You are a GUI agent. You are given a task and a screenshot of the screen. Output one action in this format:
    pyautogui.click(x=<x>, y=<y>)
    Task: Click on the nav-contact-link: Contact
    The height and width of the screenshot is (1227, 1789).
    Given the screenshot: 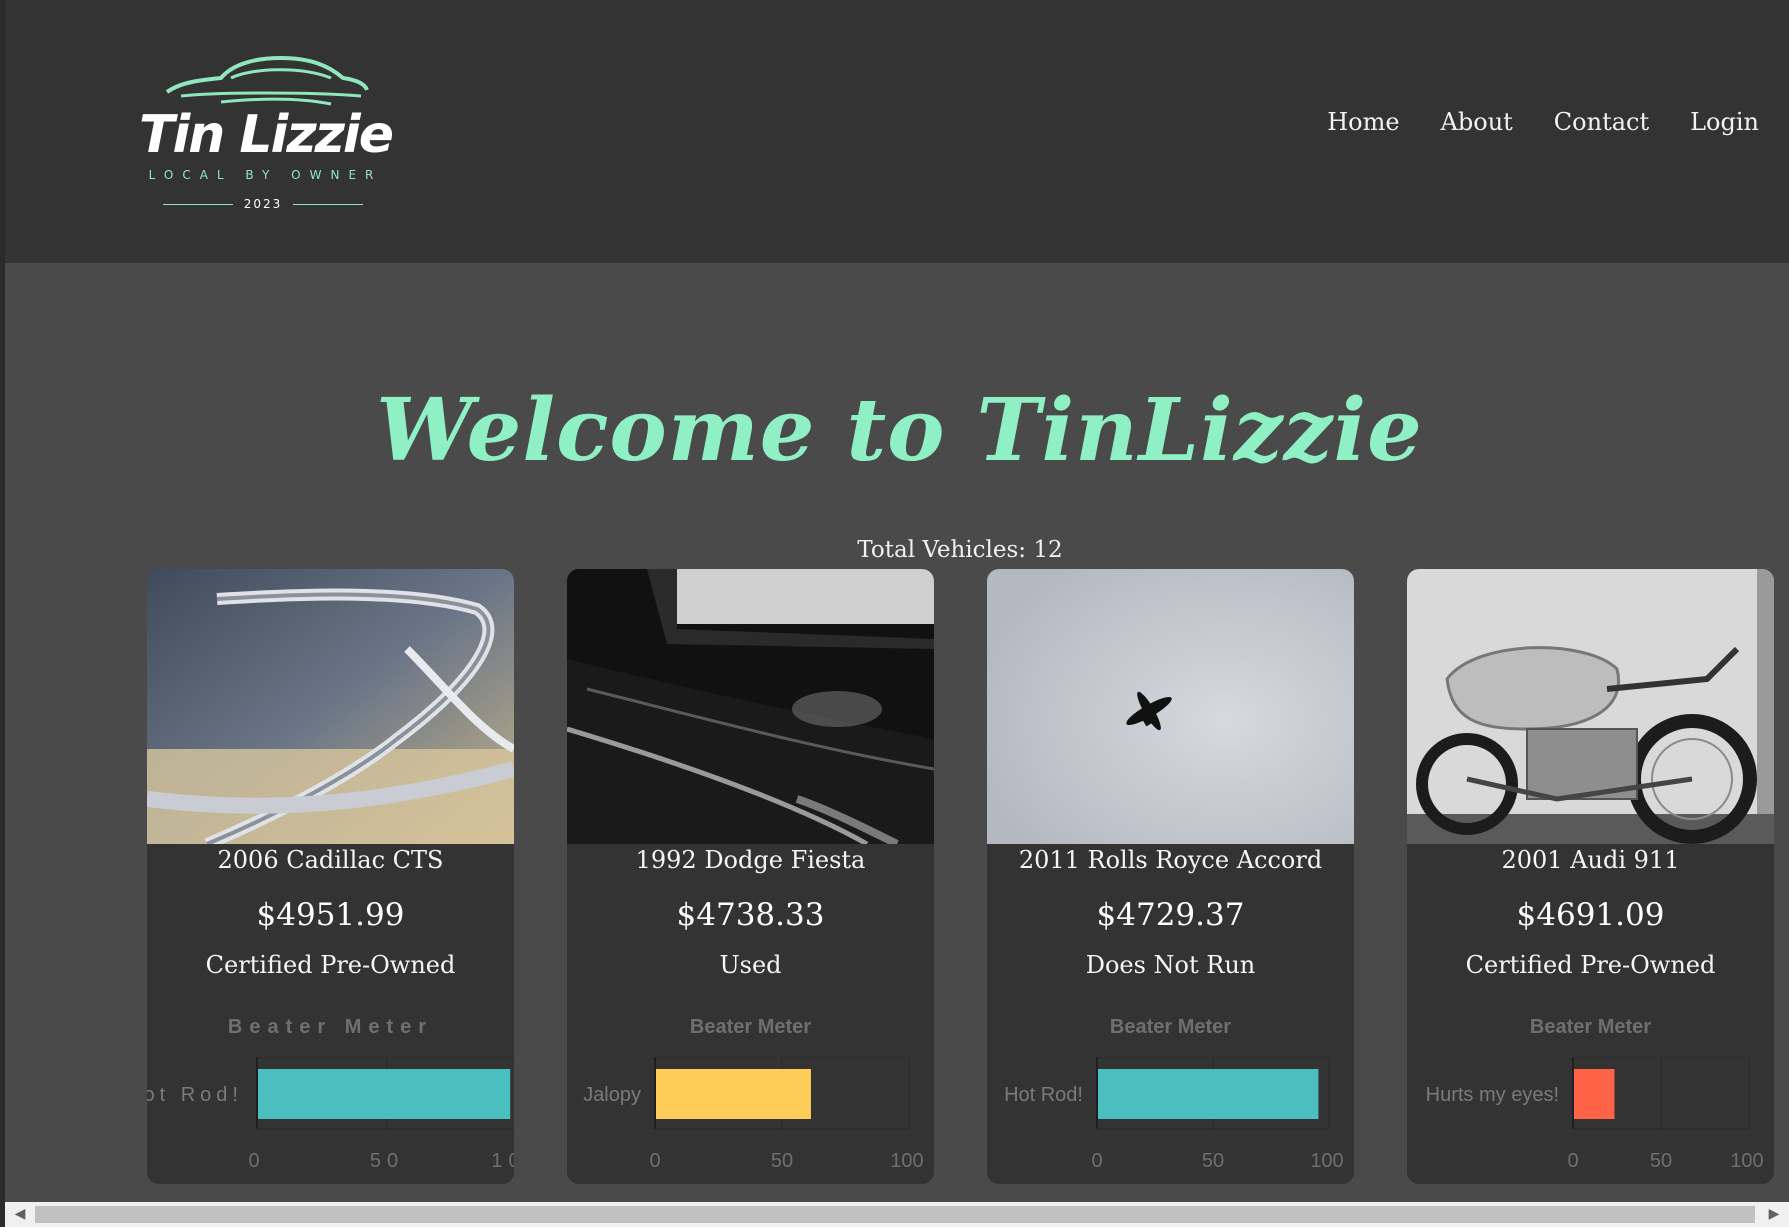 What is the action you would take?
    pyautogui.click(x=1601, y=122)
    